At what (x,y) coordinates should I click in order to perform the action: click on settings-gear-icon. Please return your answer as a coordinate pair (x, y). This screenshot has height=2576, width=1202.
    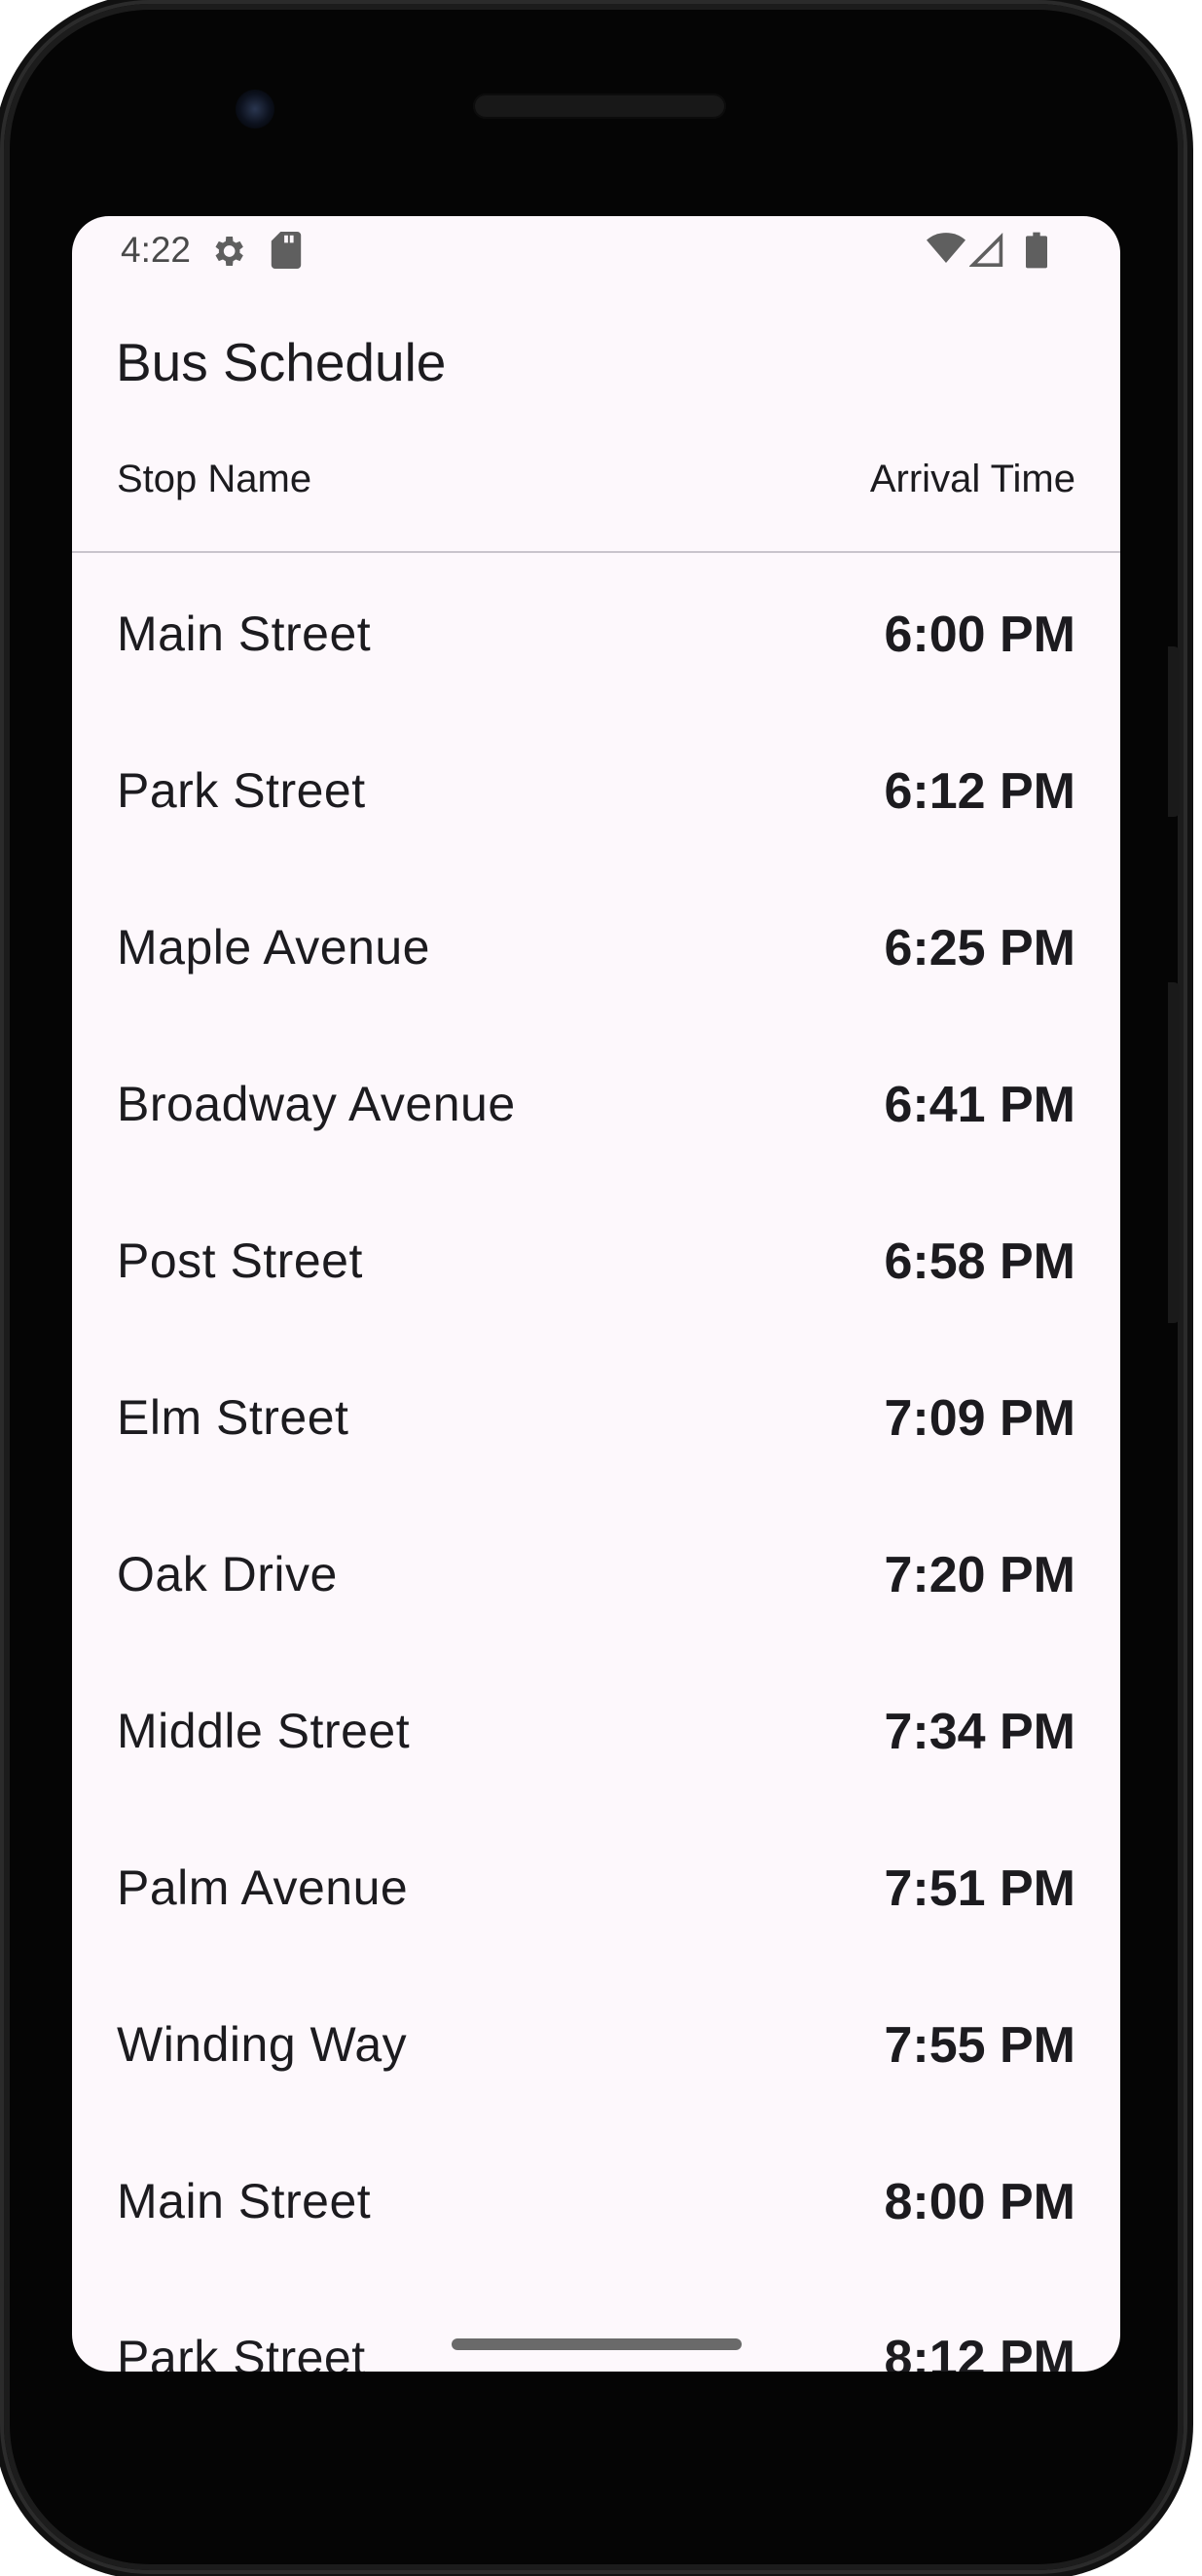
    Looking at the image, I should click on (229, 251).